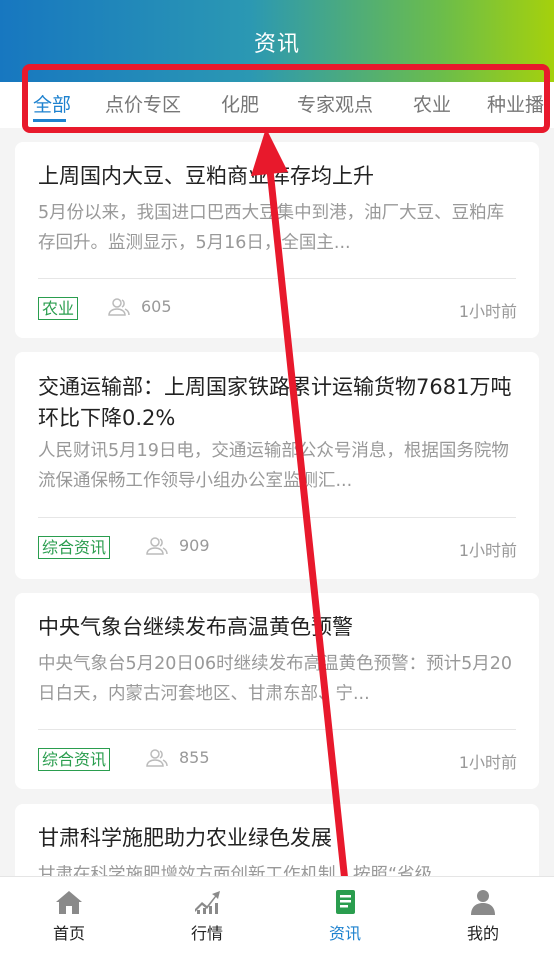 This screenshot has width=554, height=957. What do you see at coordinates (515, 103) in the screenshot?
I see `tab-seed-industry: 种业播` at bounding box center [515, 103].